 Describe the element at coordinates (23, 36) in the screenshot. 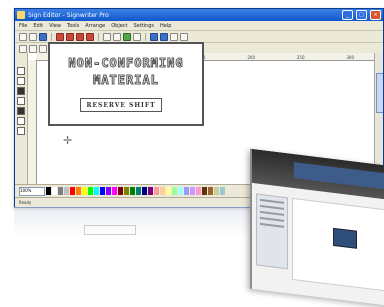

I see `new-icon` at that location.